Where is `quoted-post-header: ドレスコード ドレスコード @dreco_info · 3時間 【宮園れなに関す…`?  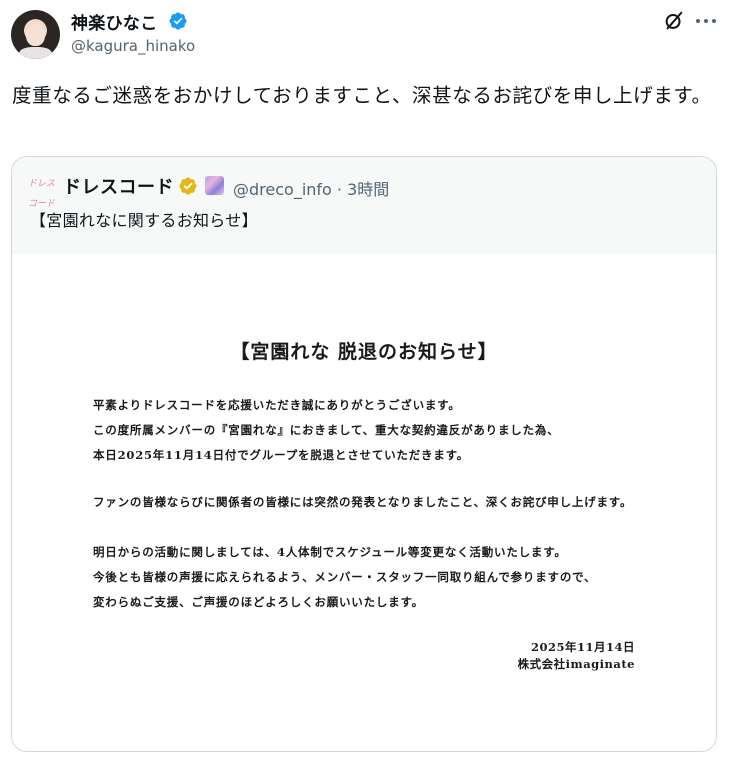
quoted-post-header: ドレスコード ドレスコード @dreco_info · 3時間 【宮園れなに関す… is located at coordinates (364, 205).